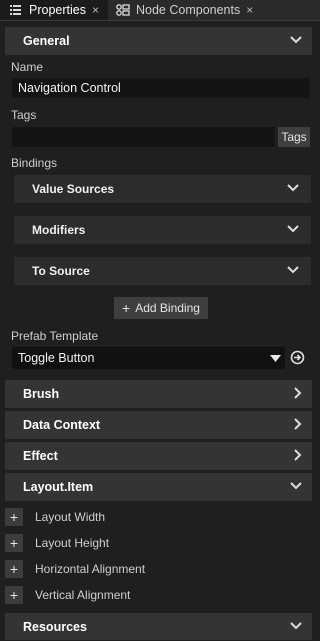 This screenshot has height=641, width=320. Describe the element at coordinates (83, 595) in the screenshot. I see `property-label: Vertical Alignment` at that location.